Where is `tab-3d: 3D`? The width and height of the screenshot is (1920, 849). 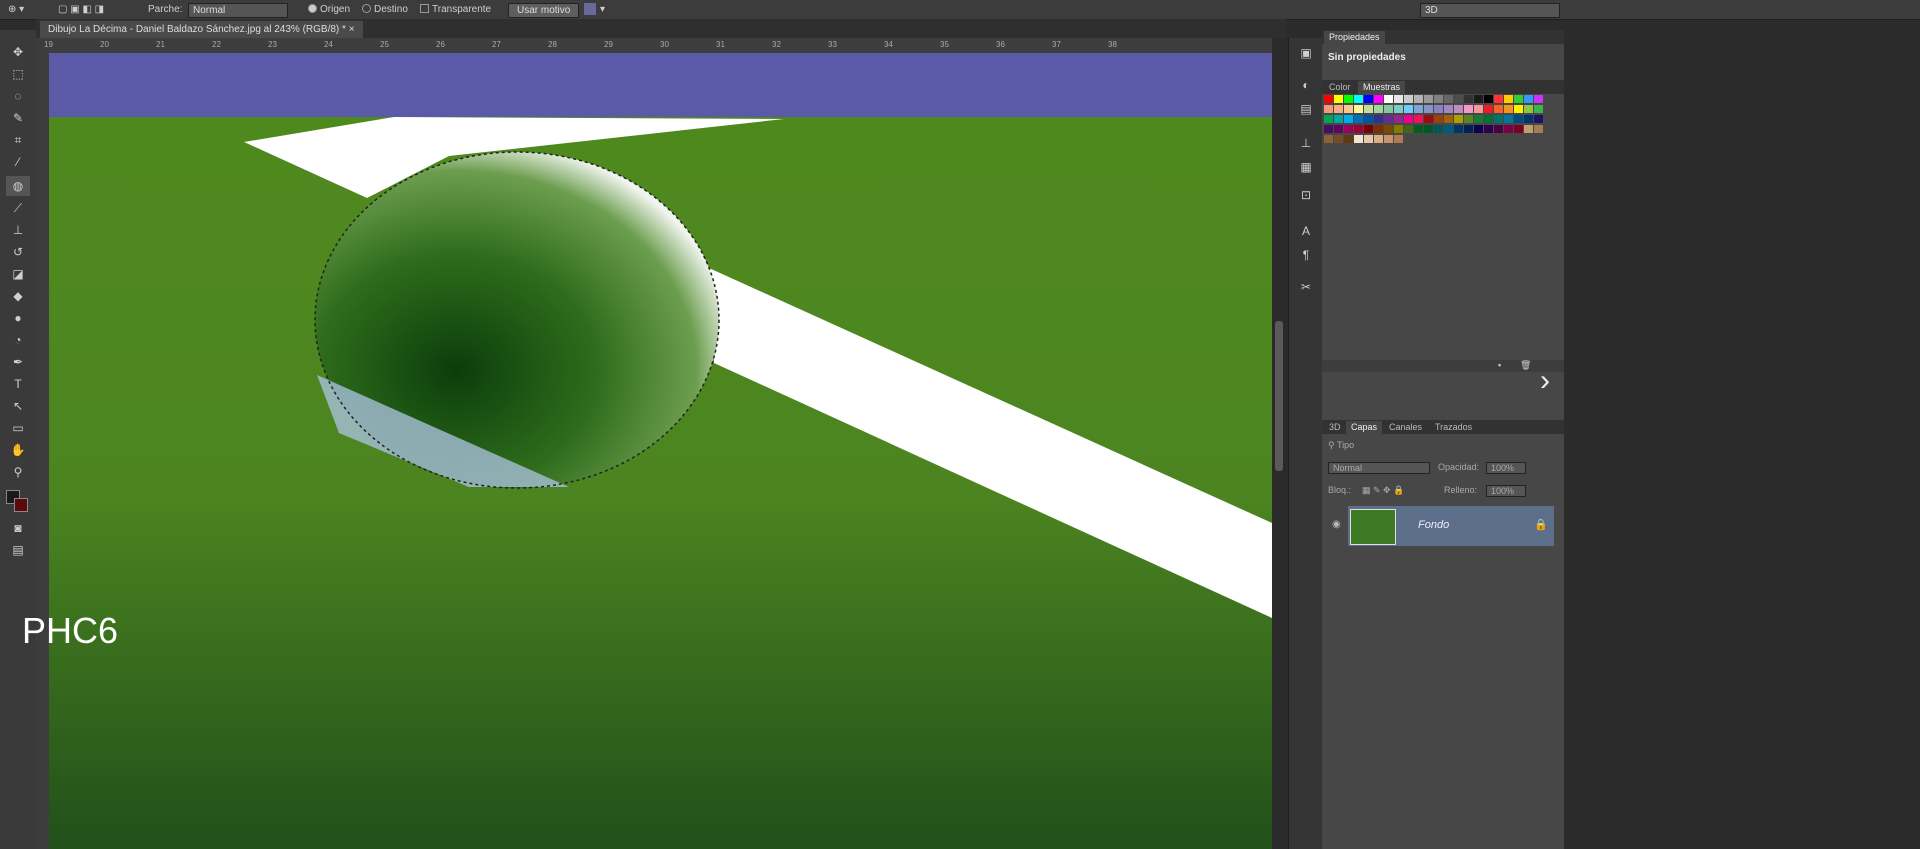 tab-3d: 3D is located at coordinates (1335, 427).